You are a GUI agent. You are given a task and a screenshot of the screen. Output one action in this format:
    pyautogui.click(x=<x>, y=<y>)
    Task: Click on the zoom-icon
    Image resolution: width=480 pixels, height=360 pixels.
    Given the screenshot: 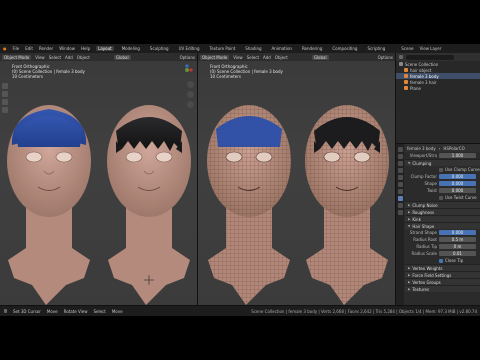 What is the action you would take?
    pyautogui.click(x=190, y=84)
    